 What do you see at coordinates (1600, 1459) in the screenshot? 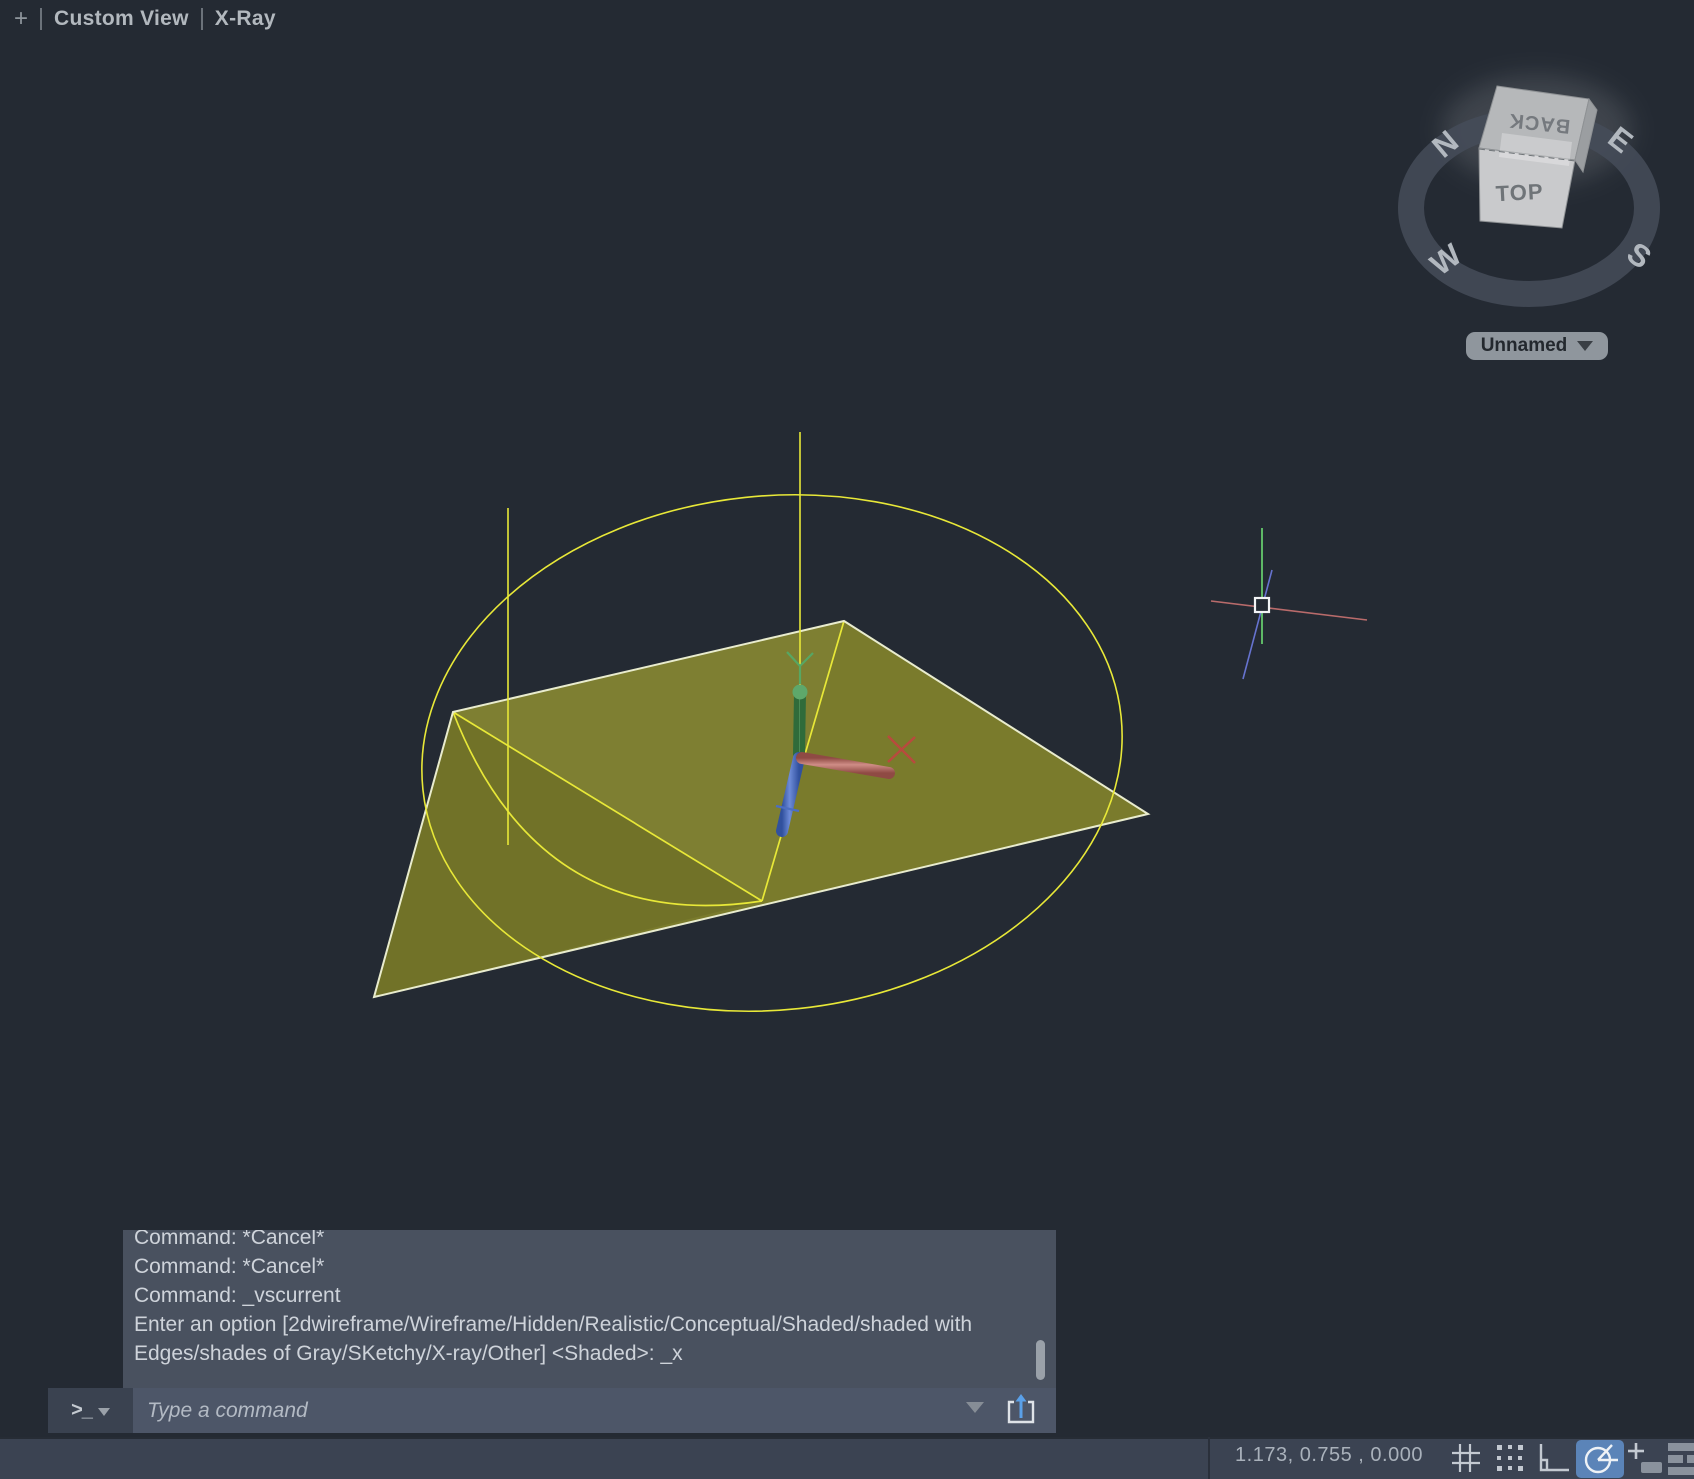
I see `isodraft-icon` at bounding box center [1600, 1459].